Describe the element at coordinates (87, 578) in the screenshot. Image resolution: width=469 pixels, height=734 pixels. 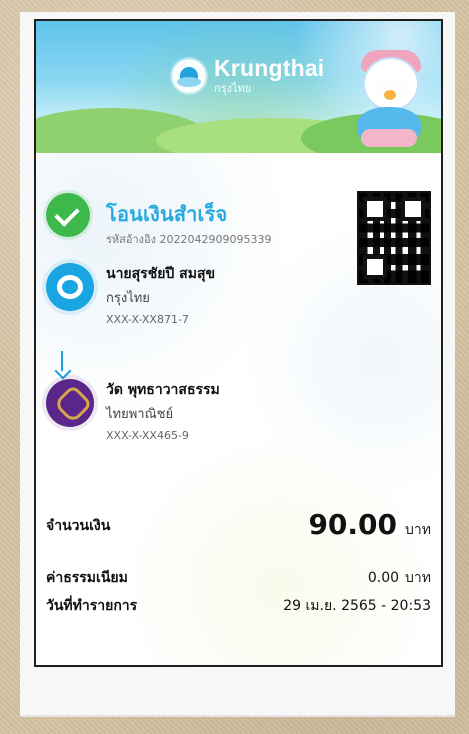
I see `fee-label: ค่าธรรมเนียม` at that location.